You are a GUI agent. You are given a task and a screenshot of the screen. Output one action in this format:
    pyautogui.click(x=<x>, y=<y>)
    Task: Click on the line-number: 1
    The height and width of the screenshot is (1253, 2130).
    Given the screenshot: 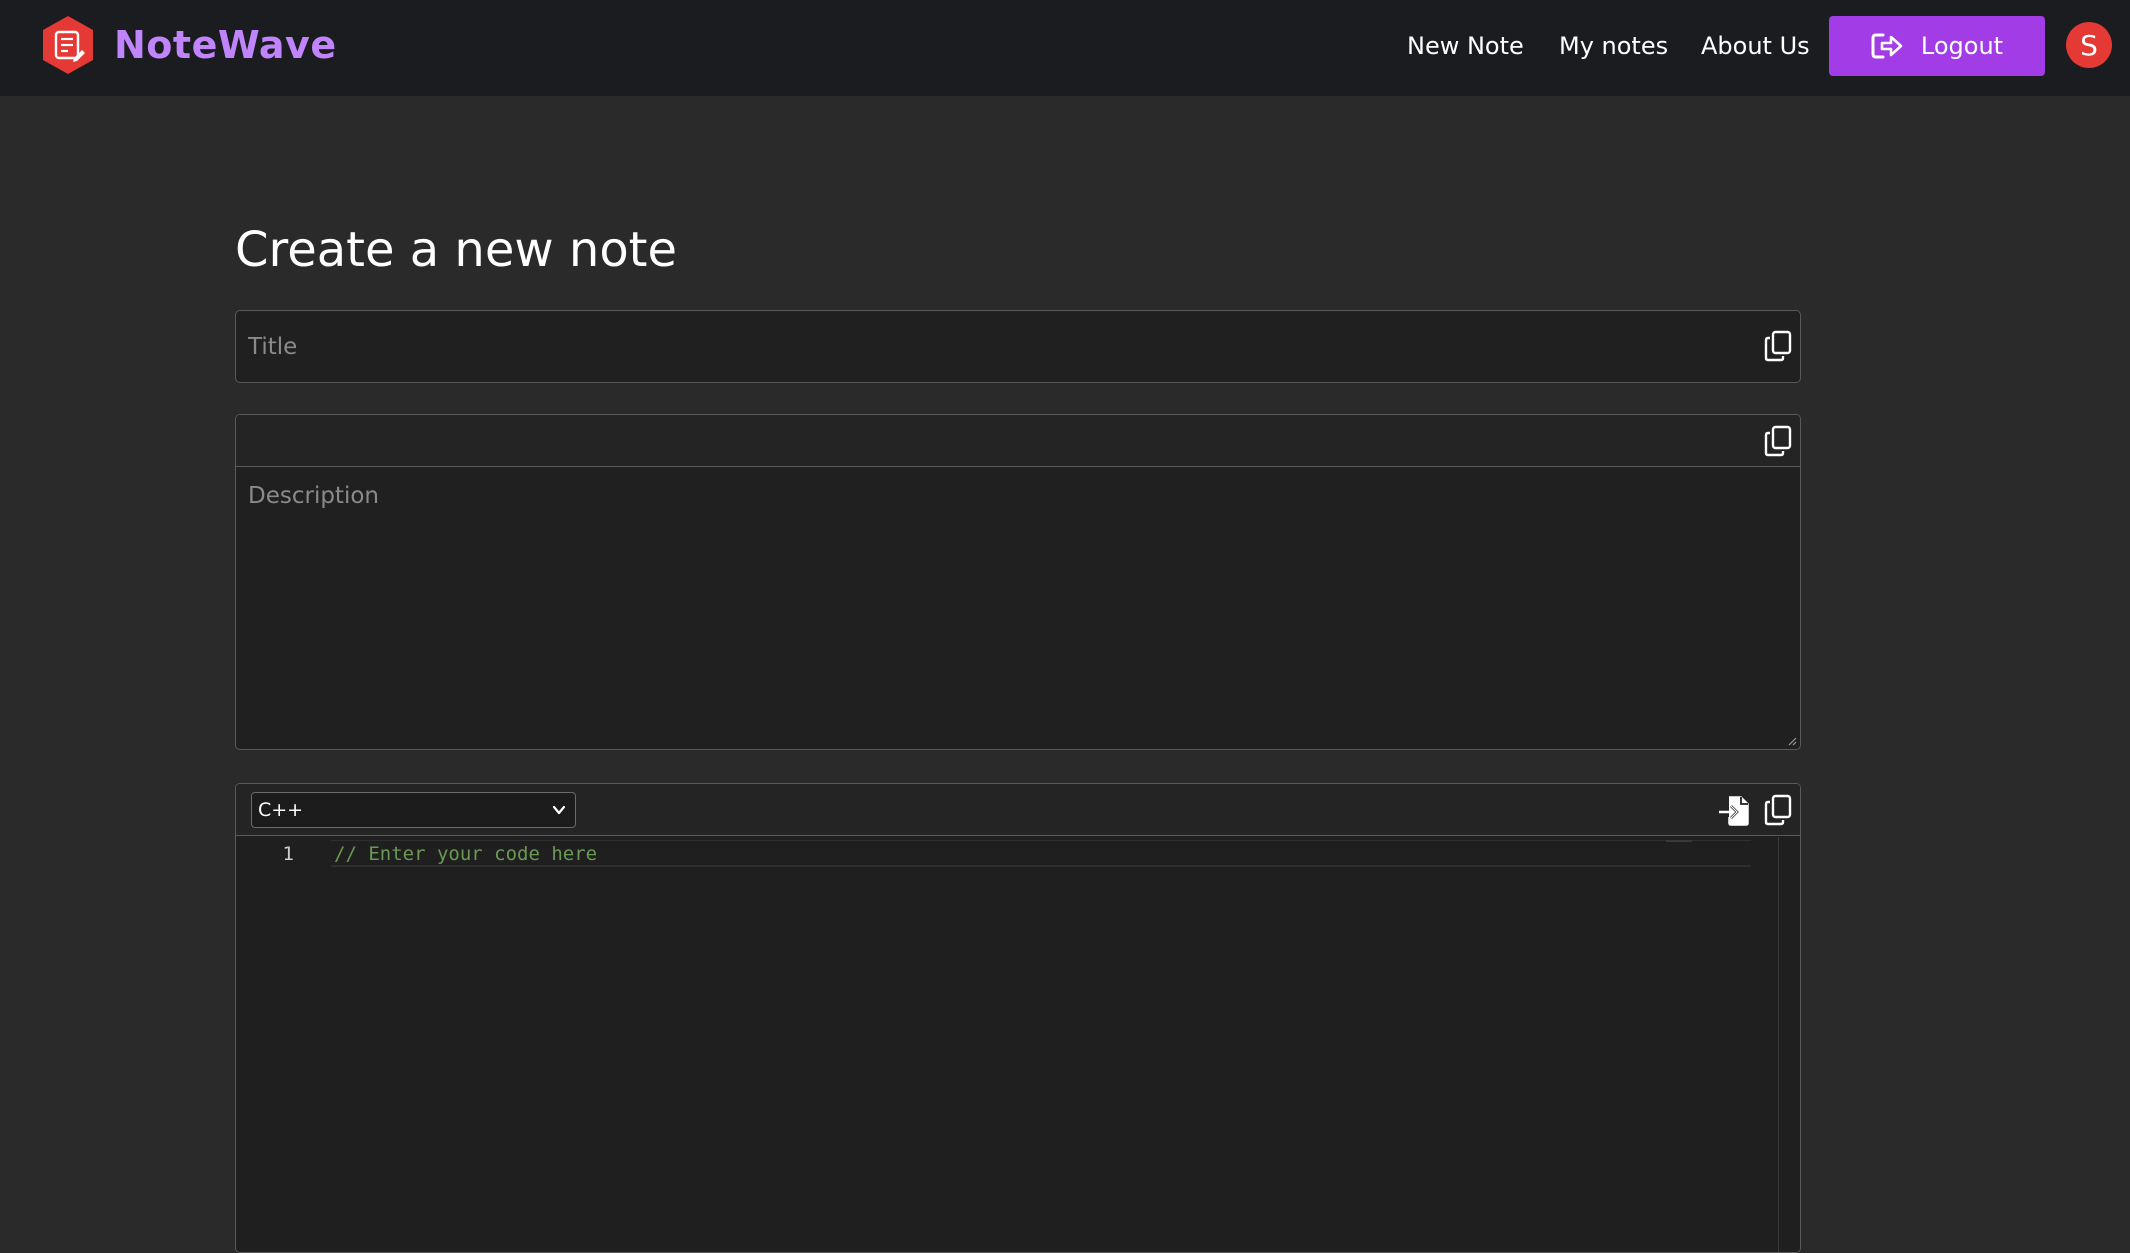 What is the action you would take?
    pyautogui.click(x=288, y=854)
    